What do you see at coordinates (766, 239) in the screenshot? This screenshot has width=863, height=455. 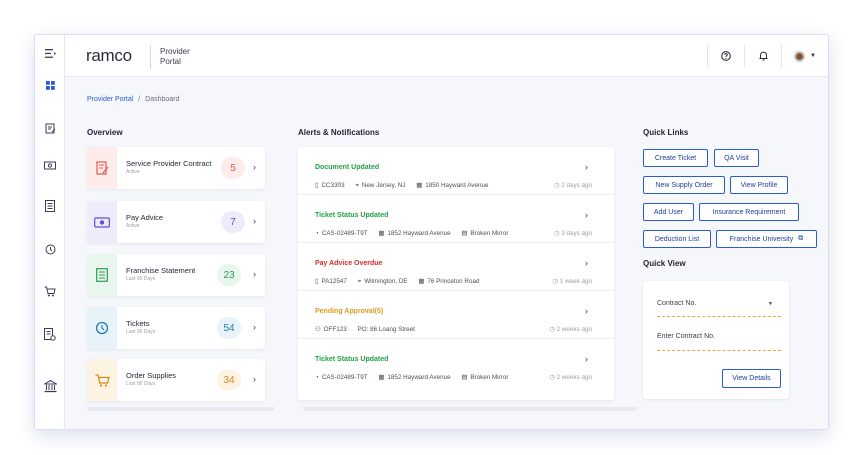 I see `franchise-university-link: Franchise University ⧉` at bounding box center [766, 239].